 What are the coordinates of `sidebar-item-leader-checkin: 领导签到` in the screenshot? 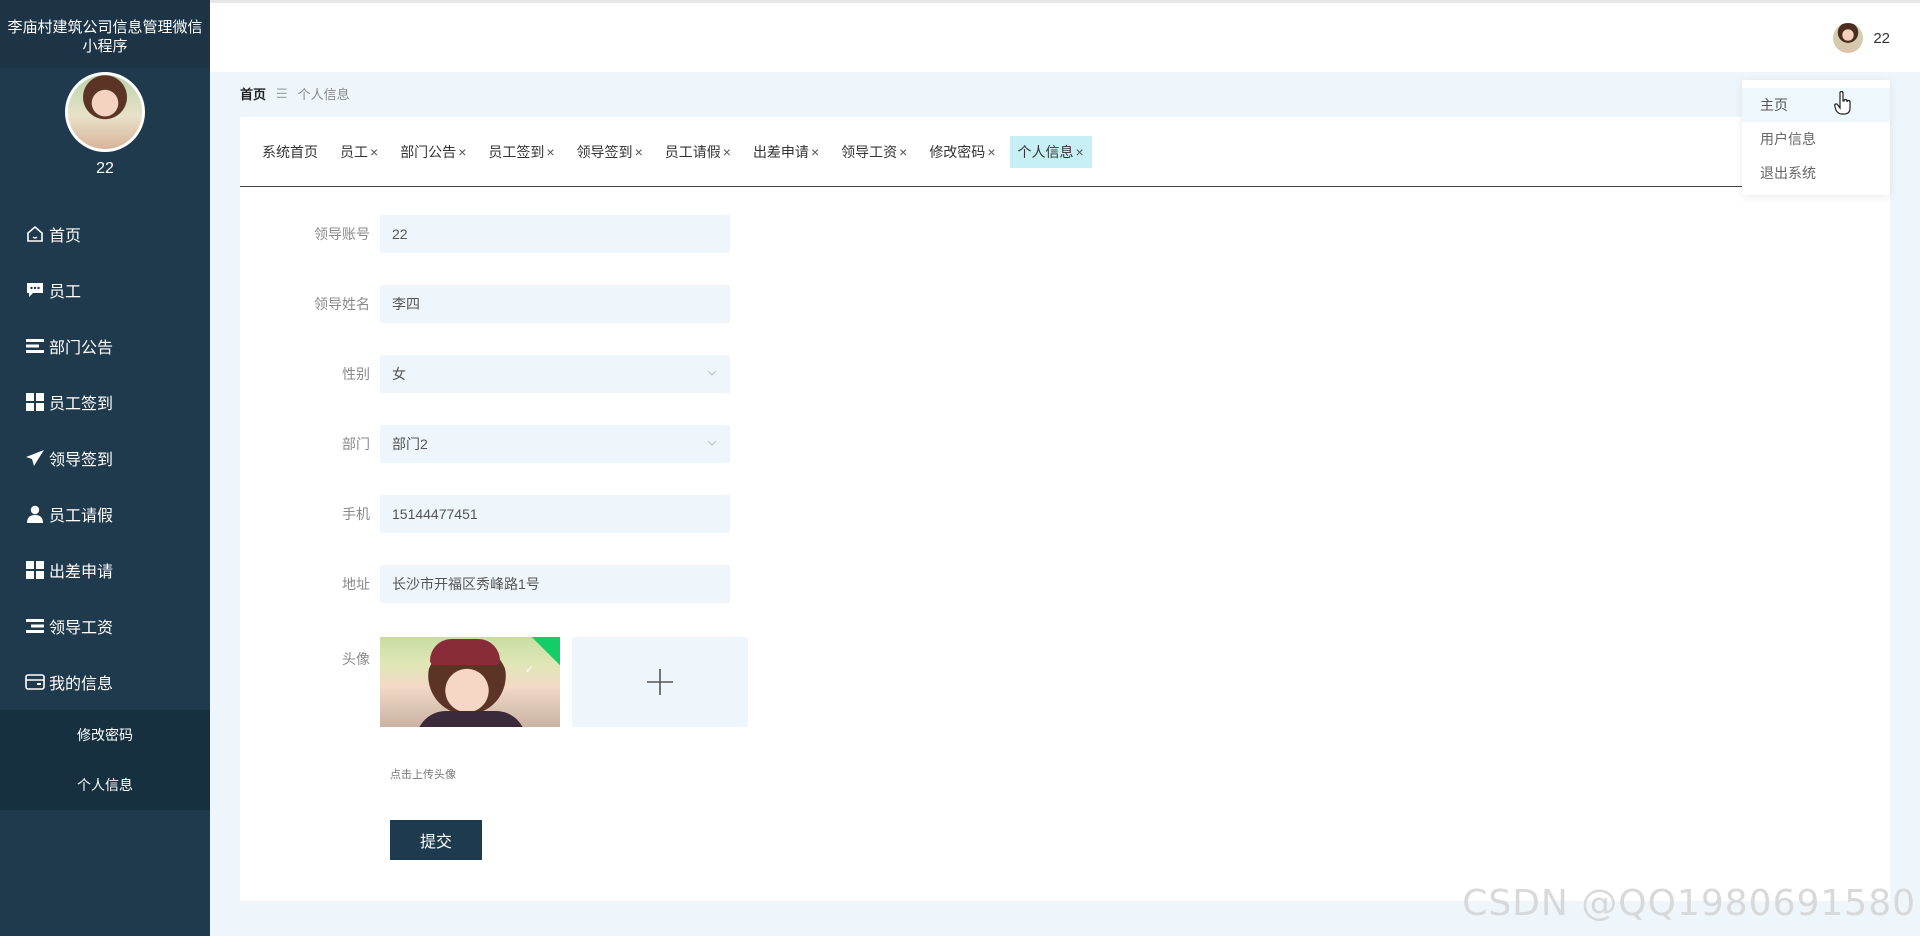 It's located at (105, 458).